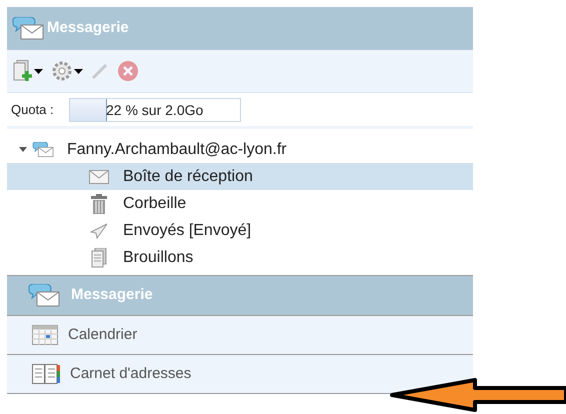  Describe the element at coordinates (62, 71) in the screenshot. I see `settings-icon` at that location.